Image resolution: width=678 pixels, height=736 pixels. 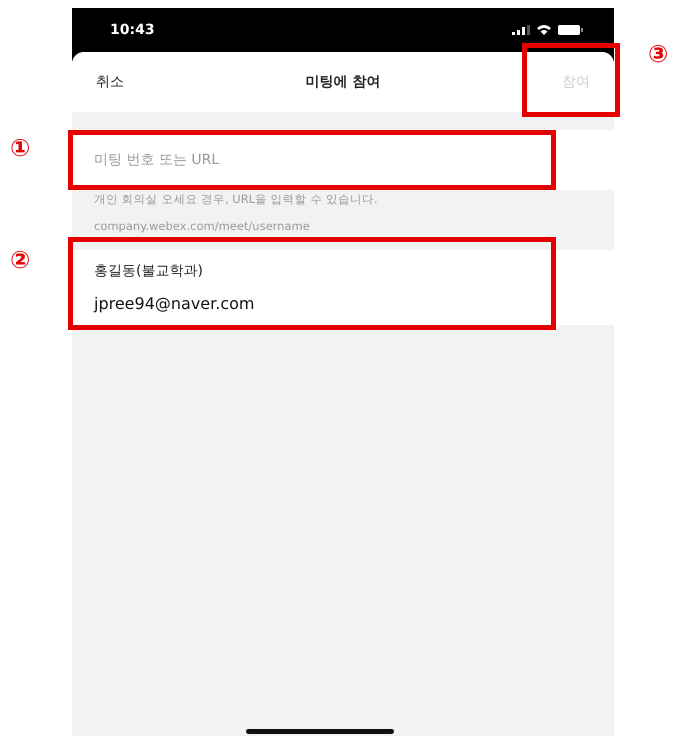 I want to click on hint-text: 개인 회의실 오세요 경우, URL을 입력할 수 있습니다., so click(x=236, y=199).